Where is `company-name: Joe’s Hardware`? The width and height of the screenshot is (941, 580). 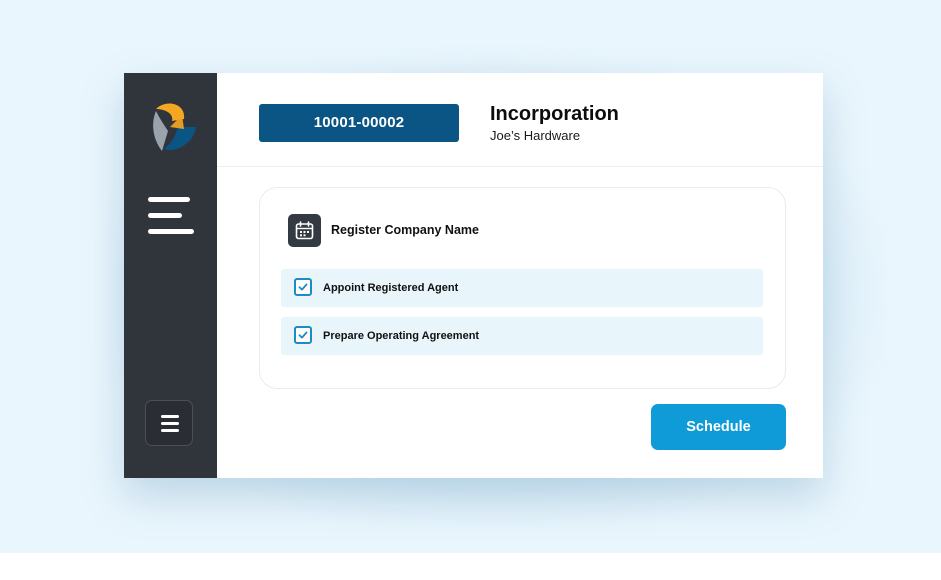 company-name: Joe’s Hardware is located at coordinates (535, 135).